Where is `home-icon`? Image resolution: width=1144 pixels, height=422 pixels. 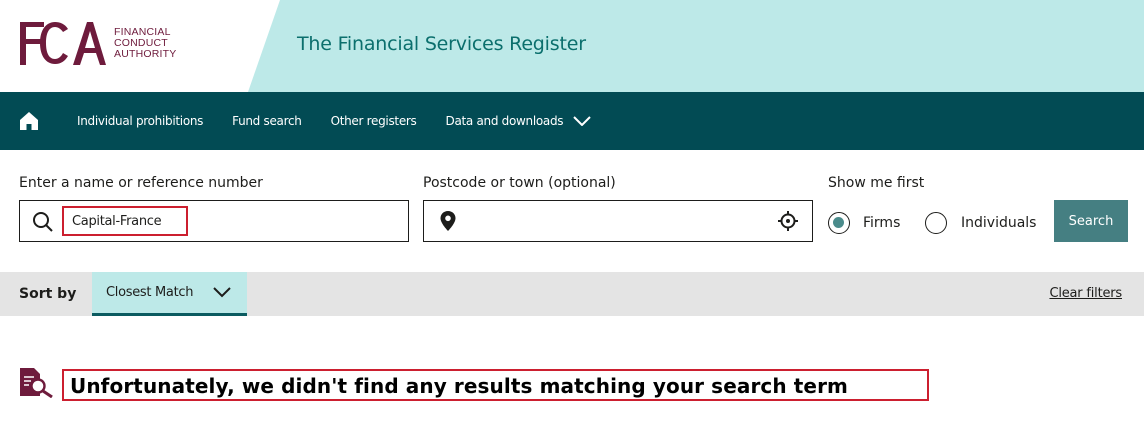
home-icon is located at coordinates (29, 121).